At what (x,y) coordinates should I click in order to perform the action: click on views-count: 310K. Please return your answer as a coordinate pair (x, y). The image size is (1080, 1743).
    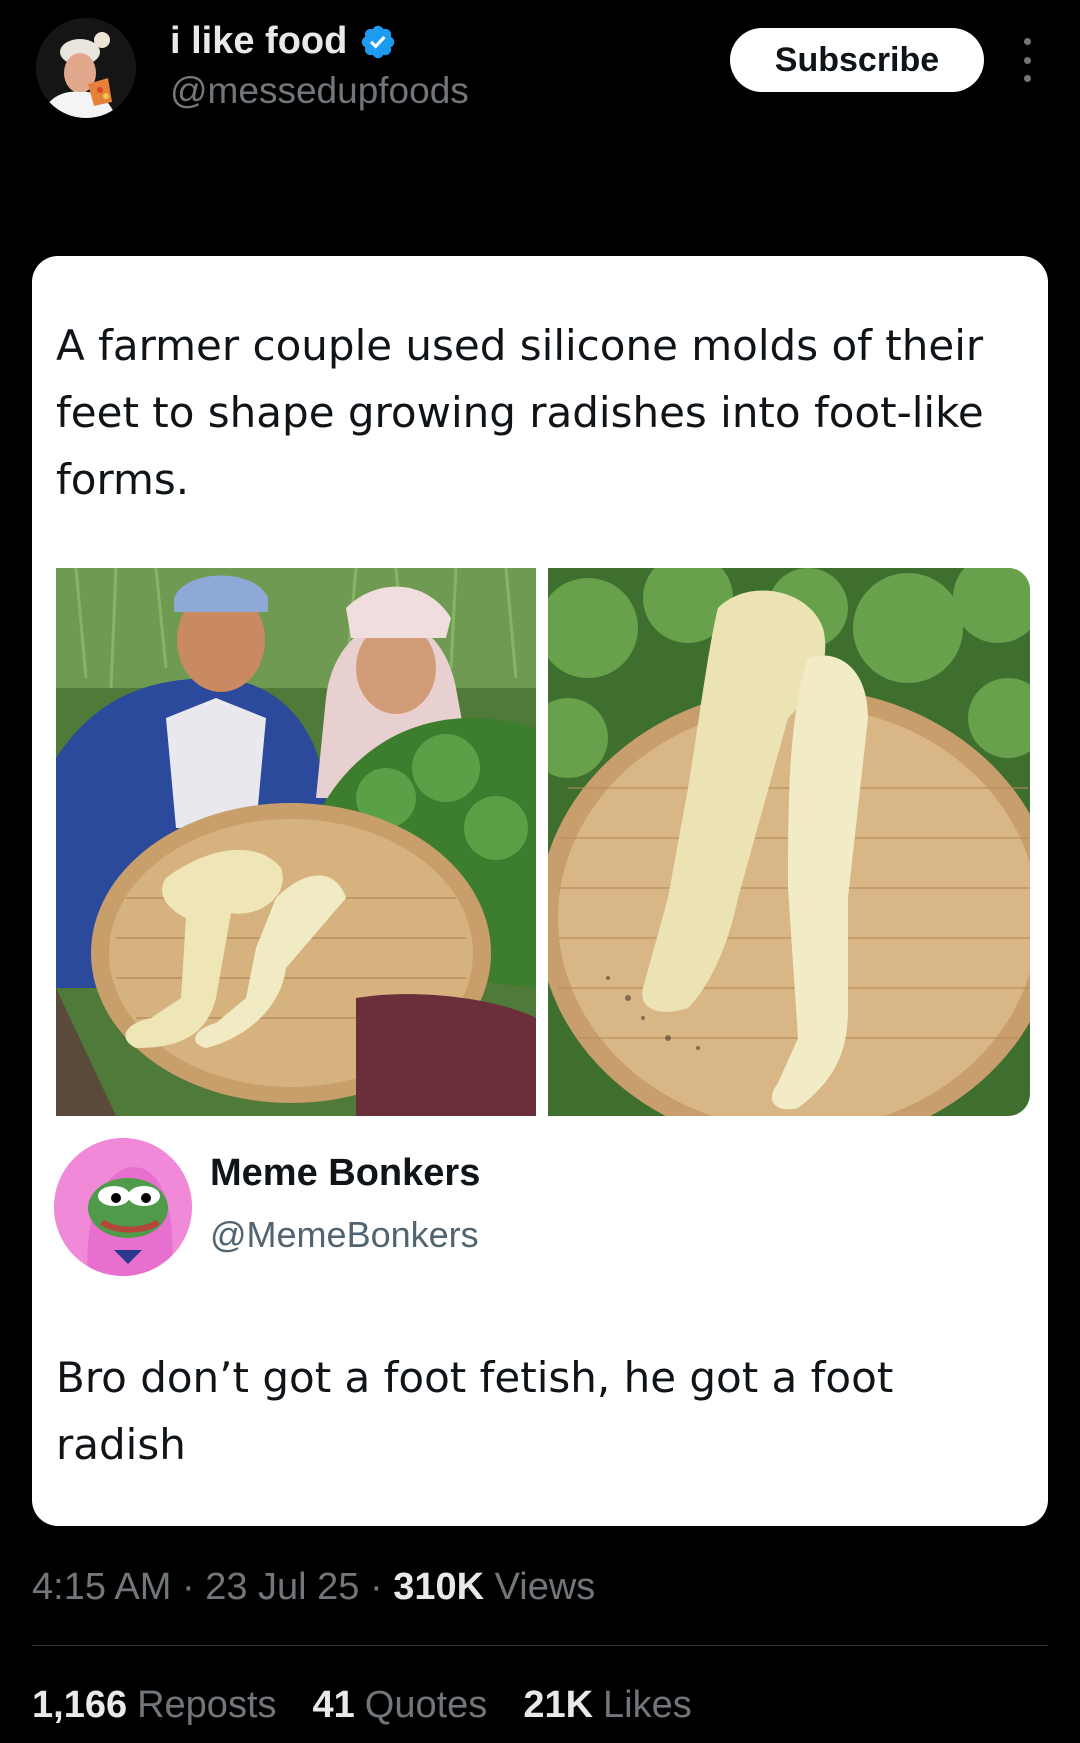
    Looking at the image, I should click on (439, 1587).